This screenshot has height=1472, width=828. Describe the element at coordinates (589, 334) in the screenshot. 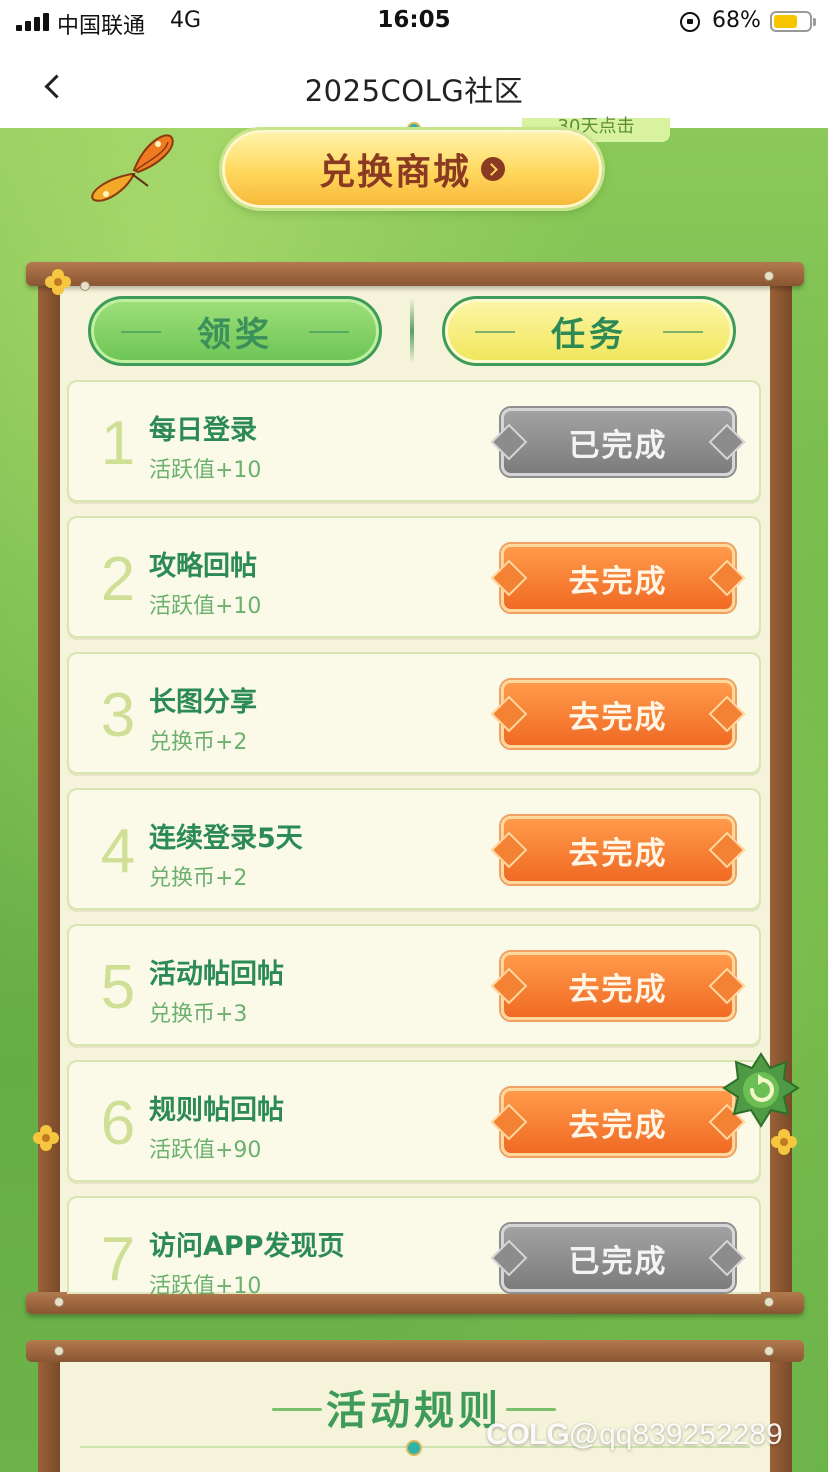

I see `tab-tasks-label: 任务` at that location.